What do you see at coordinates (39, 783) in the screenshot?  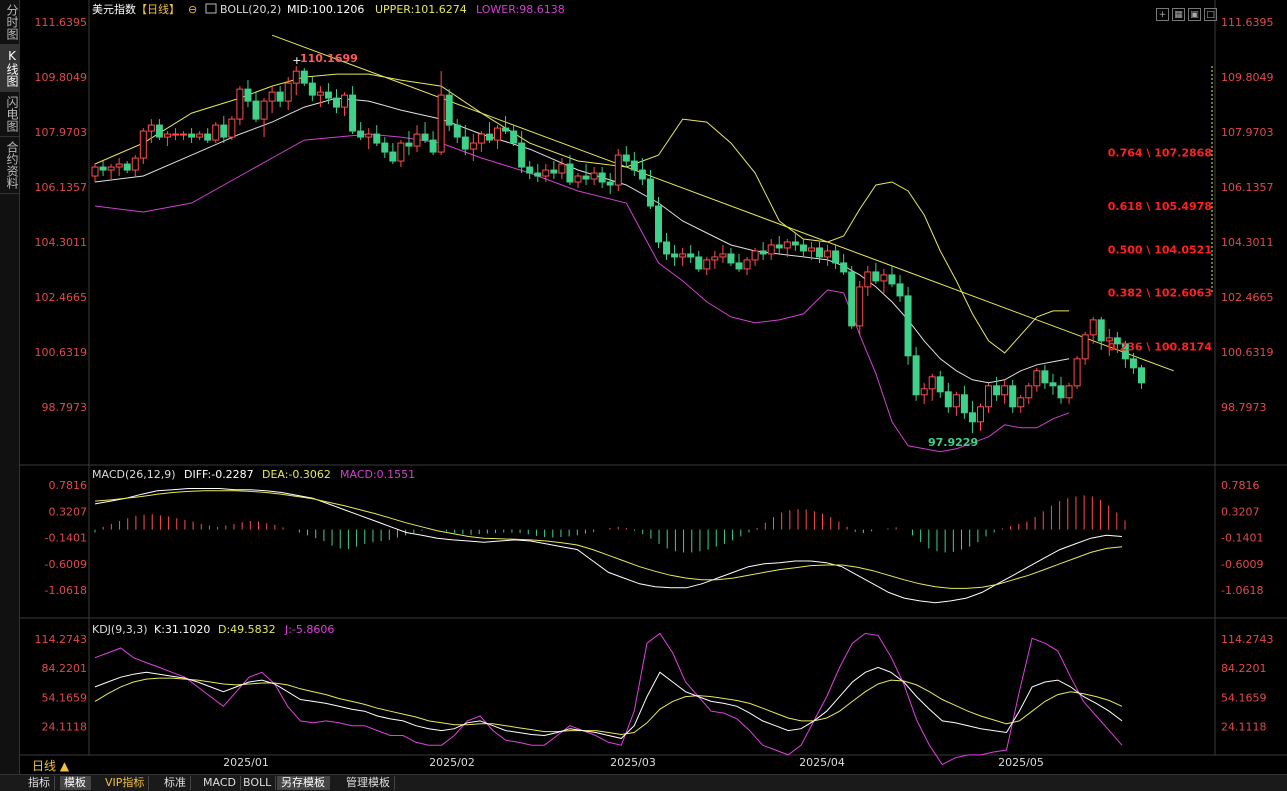 I see `tab-indicator: 指标` at bounding box center [39, 783].